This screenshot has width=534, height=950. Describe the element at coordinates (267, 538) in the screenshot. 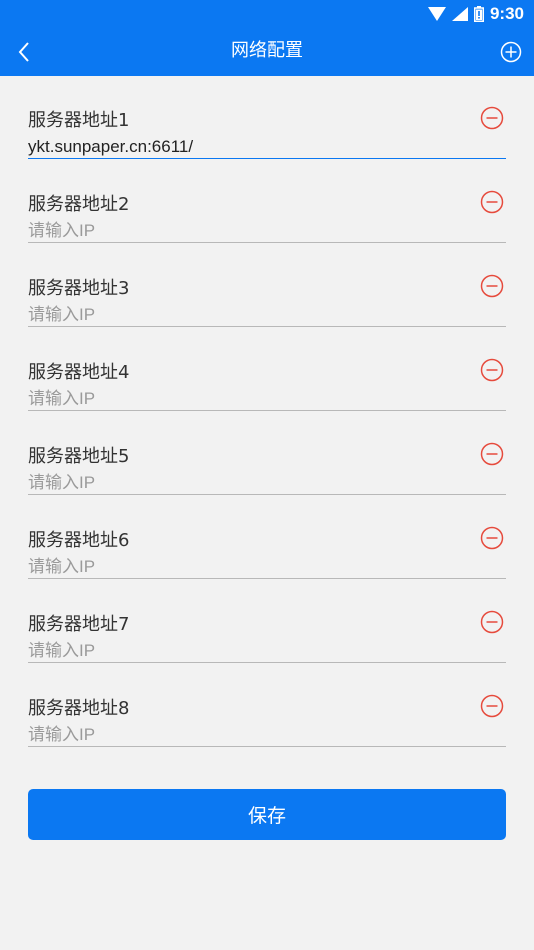

I see `server-row-6: 服务器地址6` at that location.